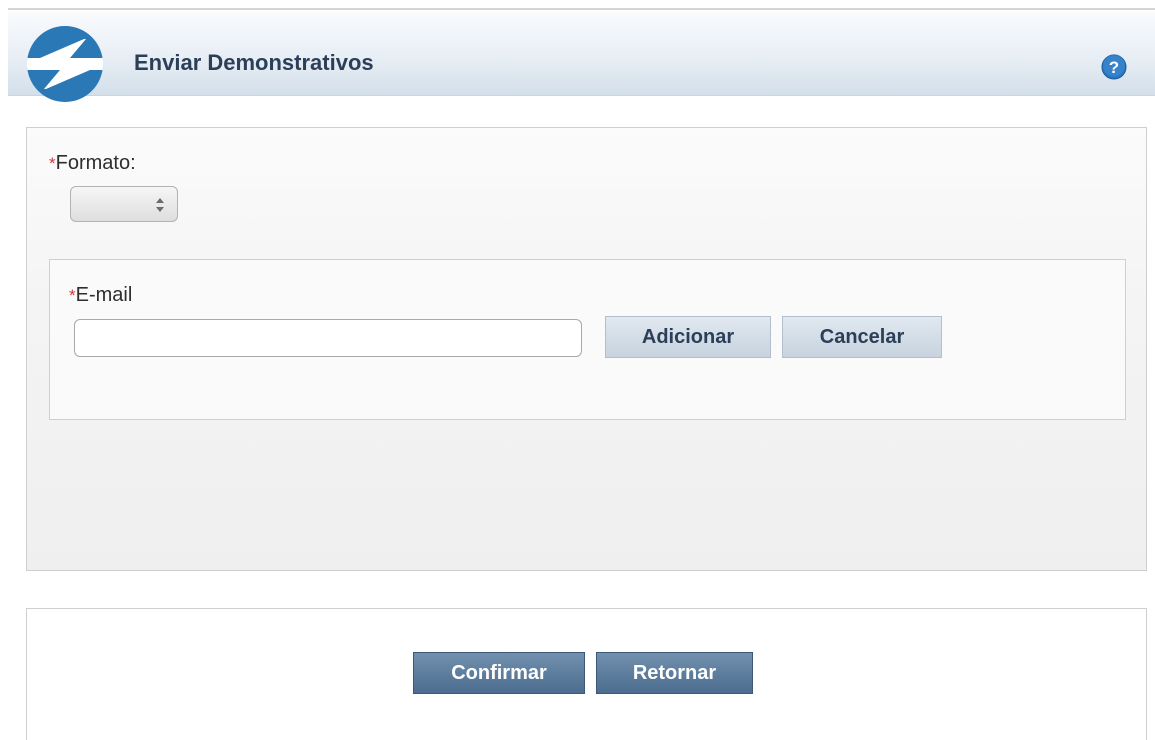  Describe the element at coordinates (581, 54) in the screenshot. I see `page-header: Enviar Demonstrativos ?` at that location.